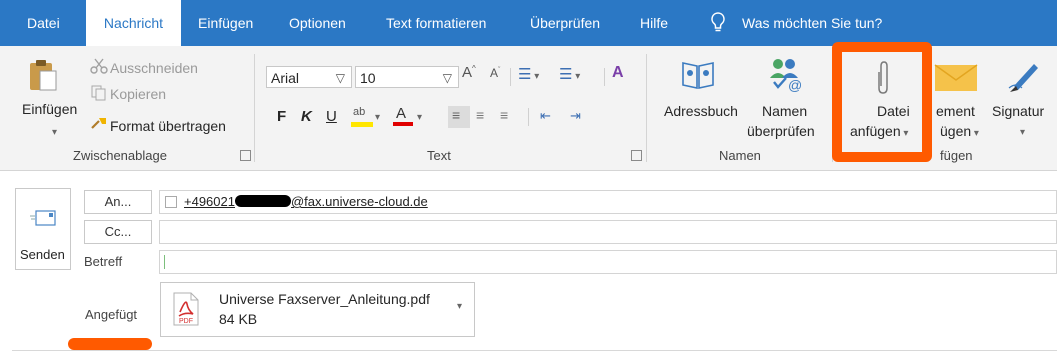  I want to click on to-field: +496021 @fax.universe-cloud.de, so click(608, 202).